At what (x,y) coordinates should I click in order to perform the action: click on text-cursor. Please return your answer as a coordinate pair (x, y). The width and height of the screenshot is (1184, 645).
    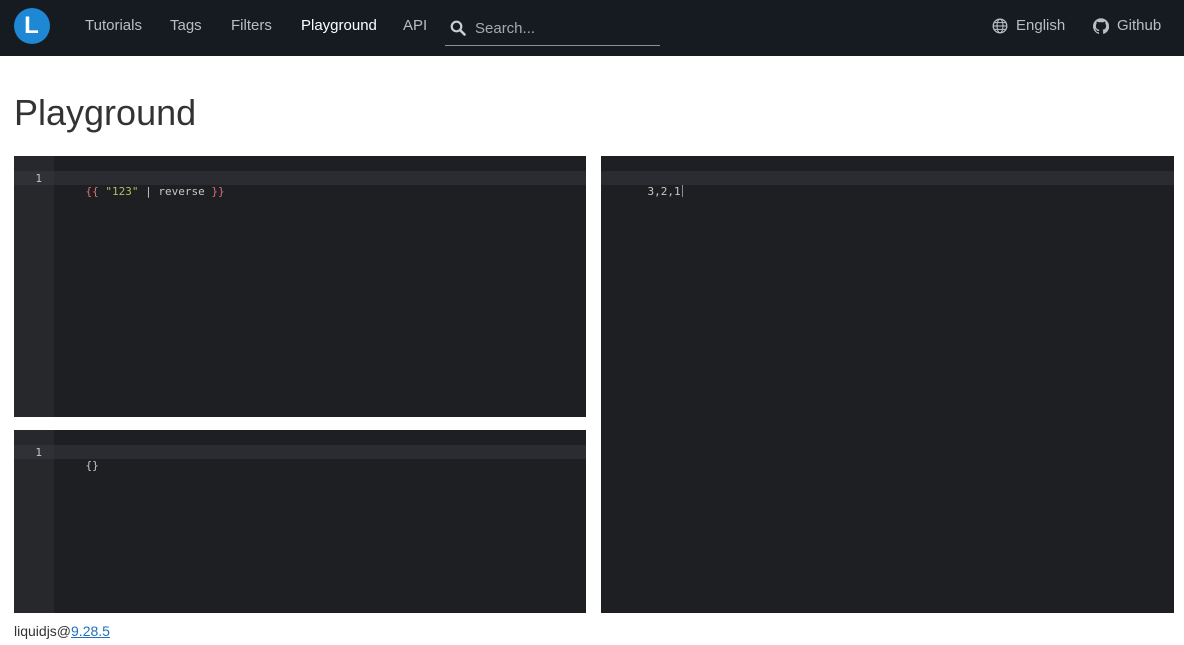
    Looking at the image, I should click on (682, 191).